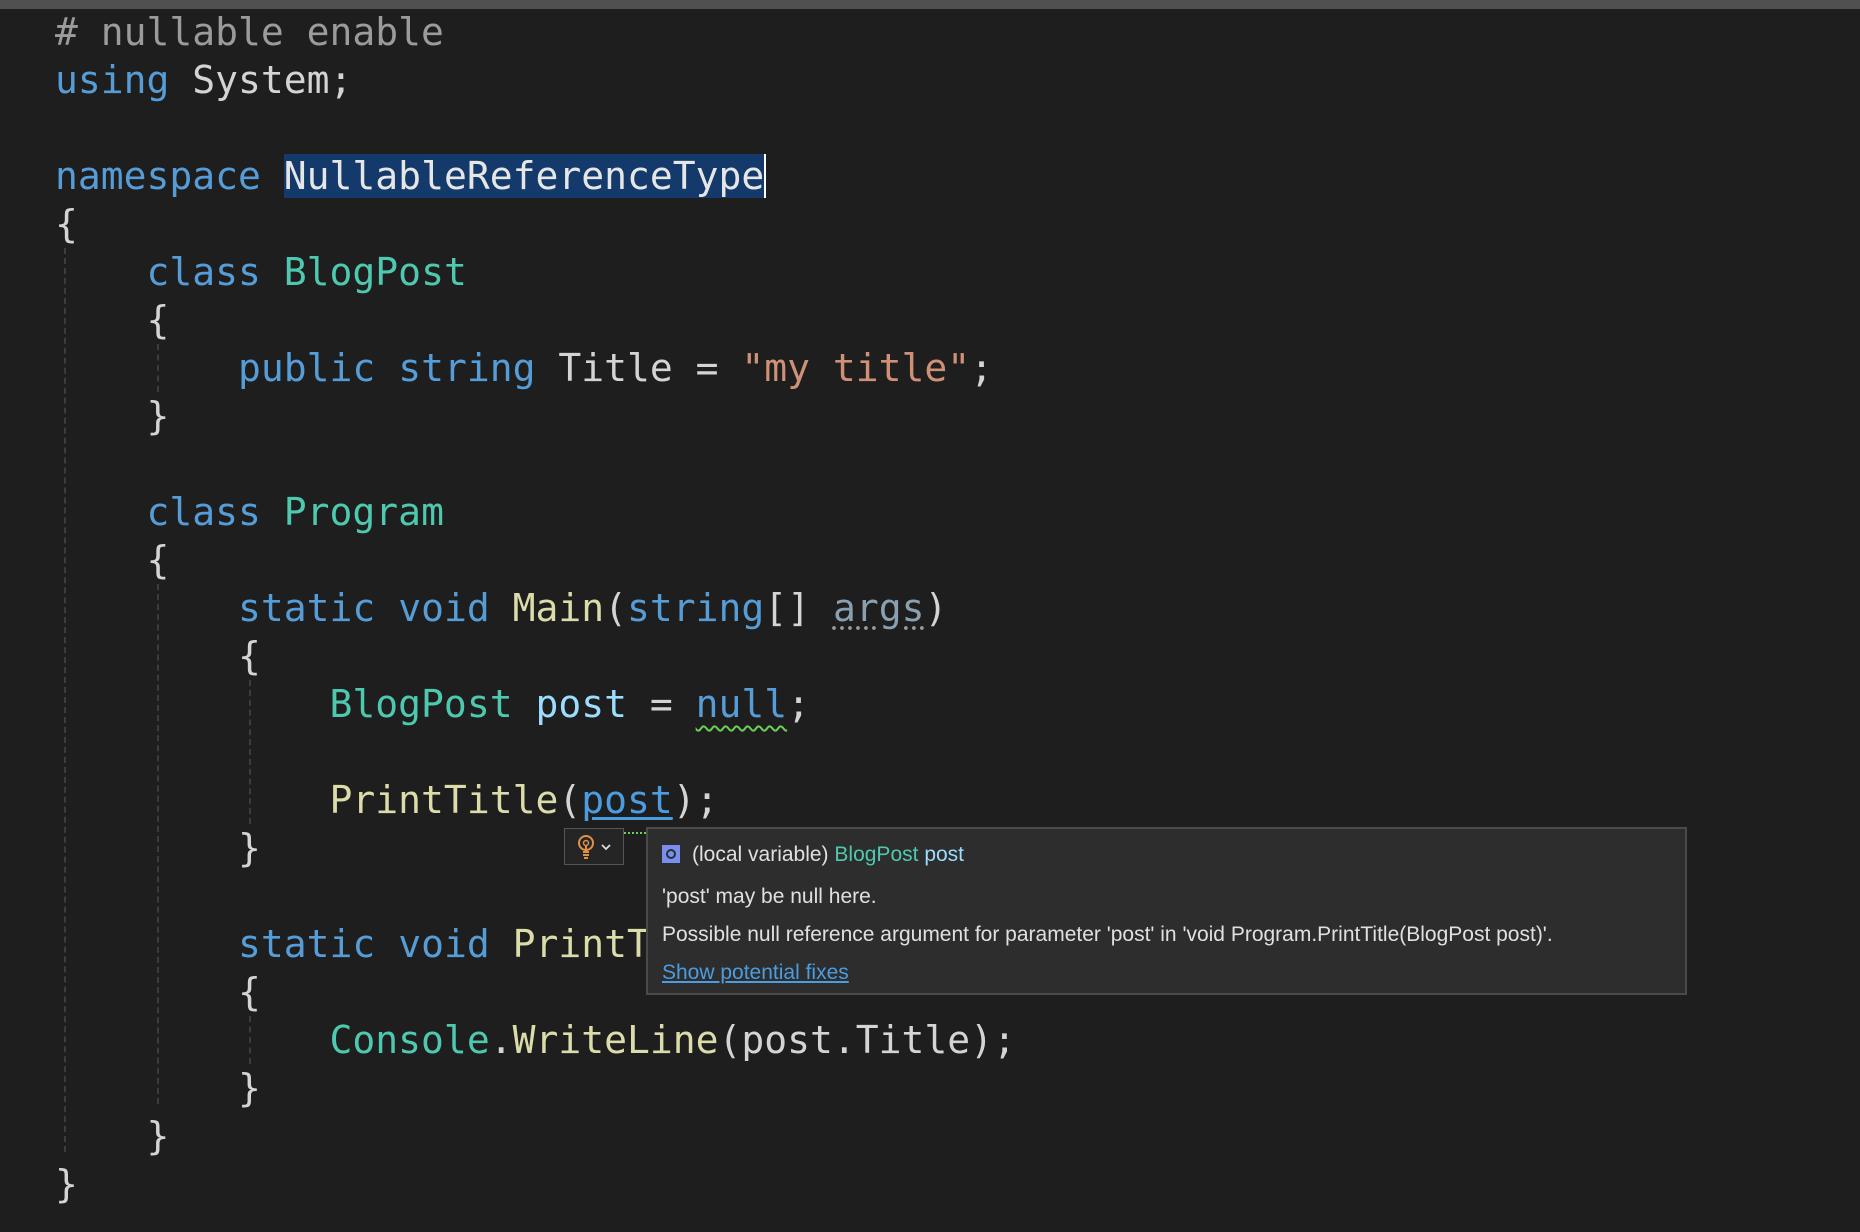 The height and width of the screenshot is (1232, 1860). I want to click on chevron-down-icon, so click(606, 846).